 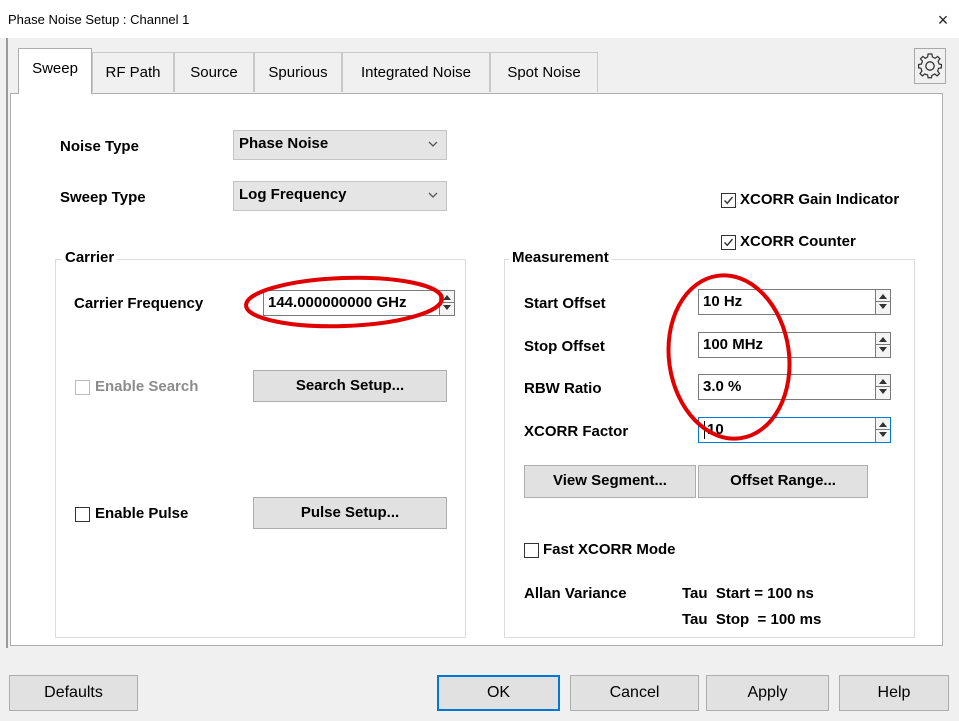 I want to click on tab-source: Source, so click(x=214, y=72).